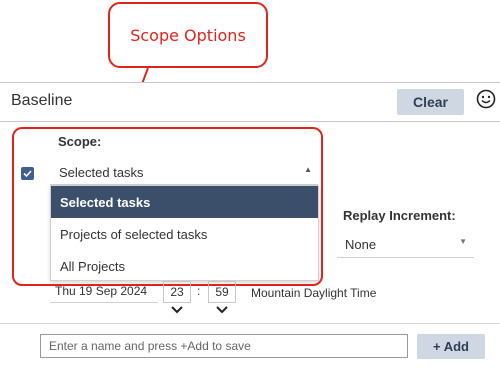 The image size is (500, 368). Describe the element at coordinates (250, 121) in the screenshot. I see `title-divider` at that location.